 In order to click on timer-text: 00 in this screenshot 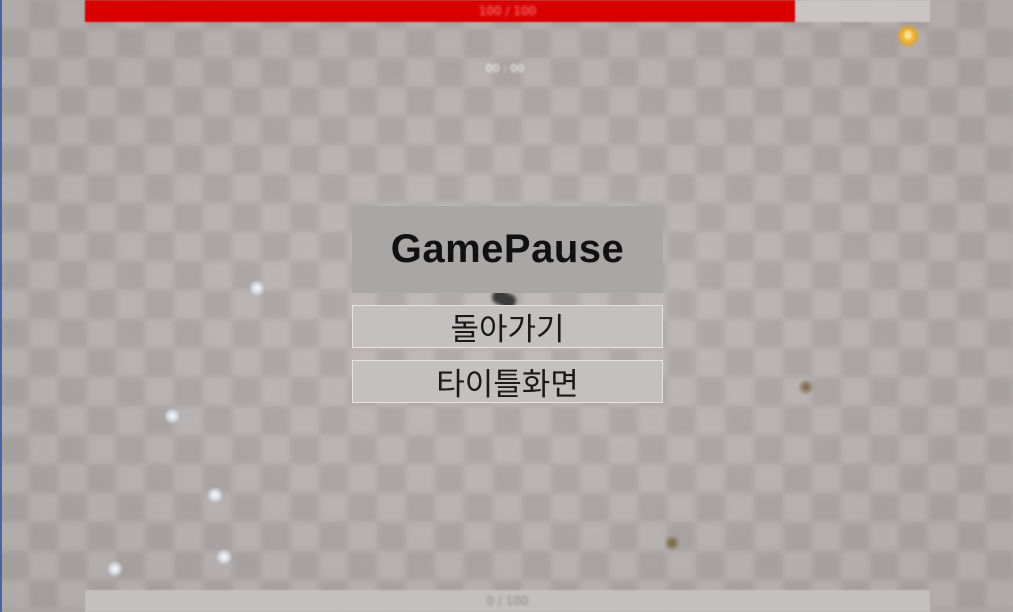, I will do `click(505, 68)`.